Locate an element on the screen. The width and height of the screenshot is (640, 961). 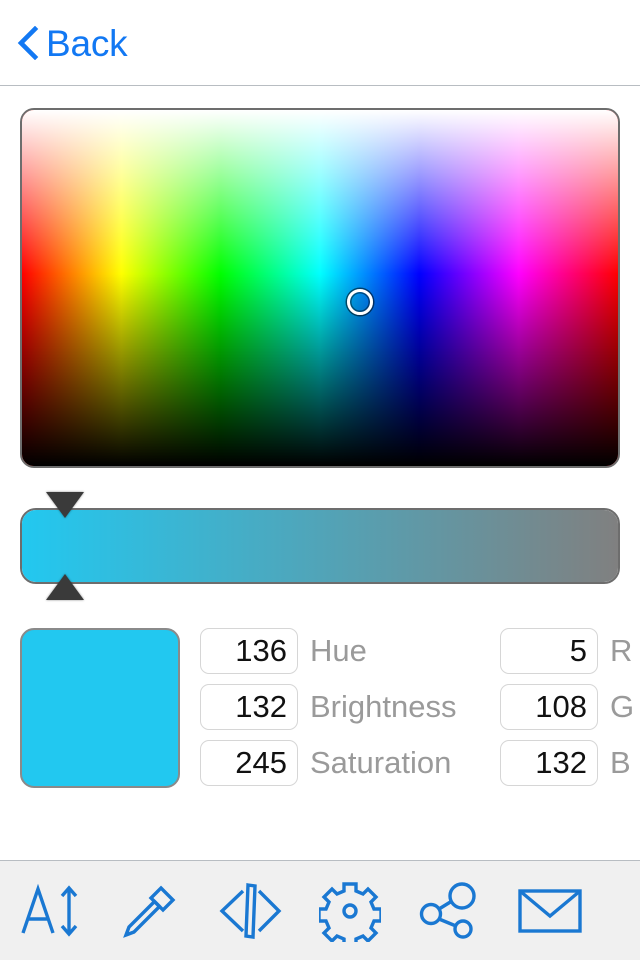
value-row: 245 Saturation is located at coordinates (328, 763).